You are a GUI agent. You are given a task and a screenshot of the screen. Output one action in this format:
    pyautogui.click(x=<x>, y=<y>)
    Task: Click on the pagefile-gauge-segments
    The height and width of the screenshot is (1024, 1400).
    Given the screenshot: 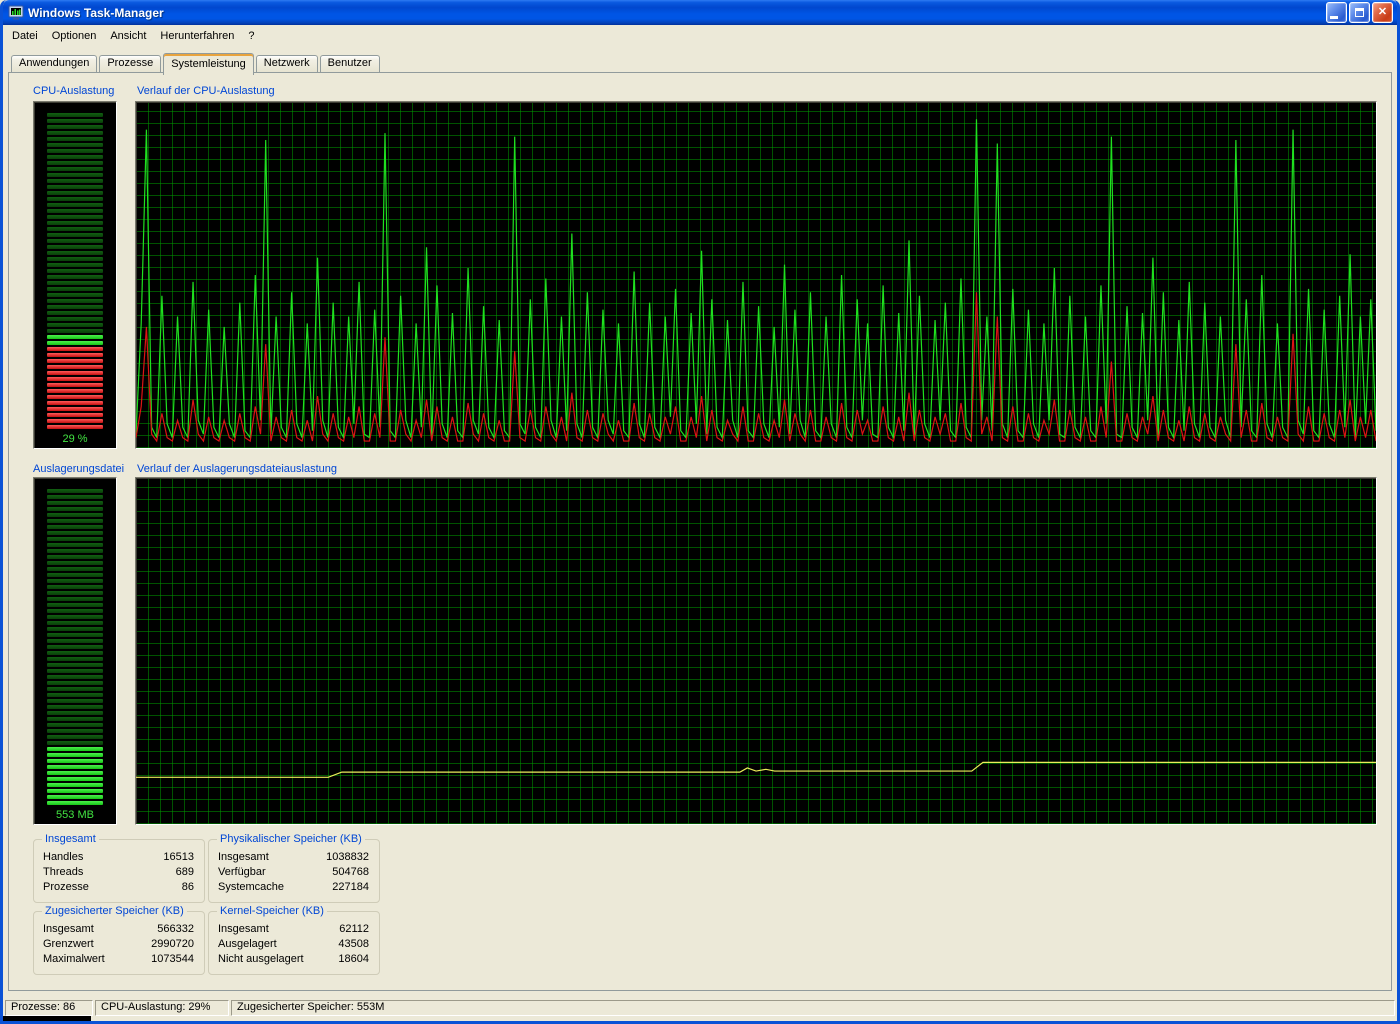 What is the action you would take?
    pyautogui.click(x=75, y=645)
    